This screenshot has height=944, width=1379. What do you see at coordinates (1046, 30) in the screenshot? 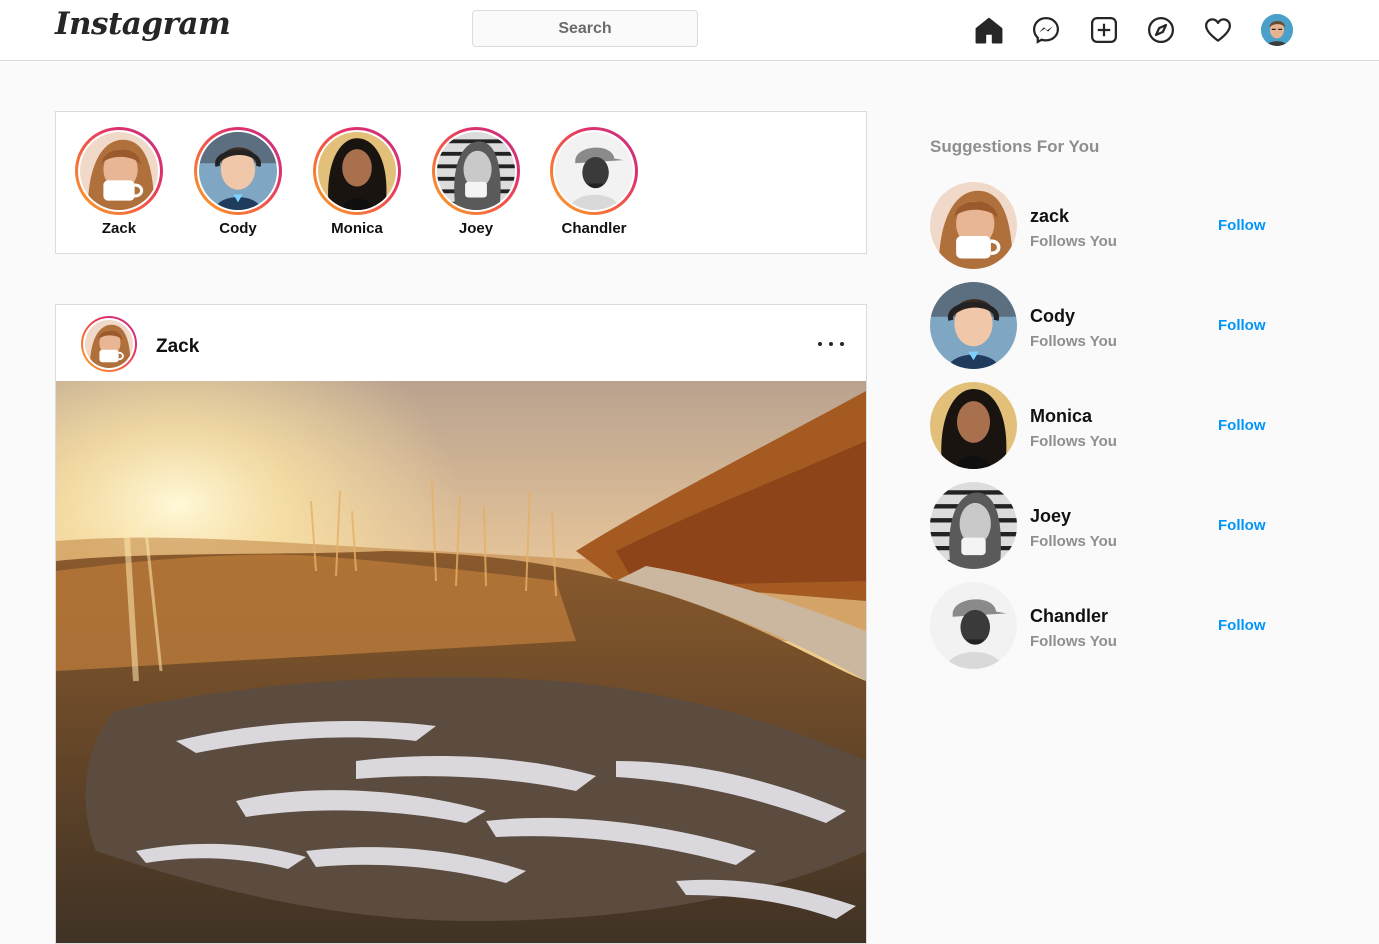
I see `messenger-icon` at bounding box center [1046, 30].